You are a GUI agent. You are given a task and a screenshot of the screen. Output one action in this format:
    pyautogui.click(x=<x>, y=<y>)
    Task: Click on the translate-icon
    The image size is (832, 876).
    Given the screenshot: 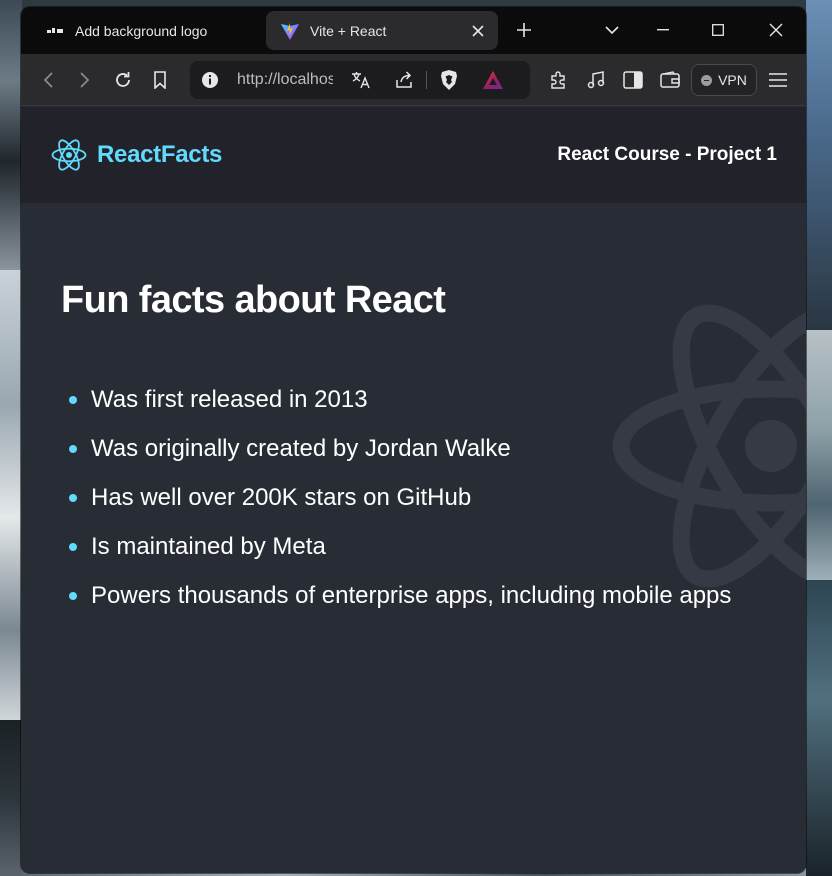 What is the action you would take?
    pyautogui.click(x=361, y=80)
    